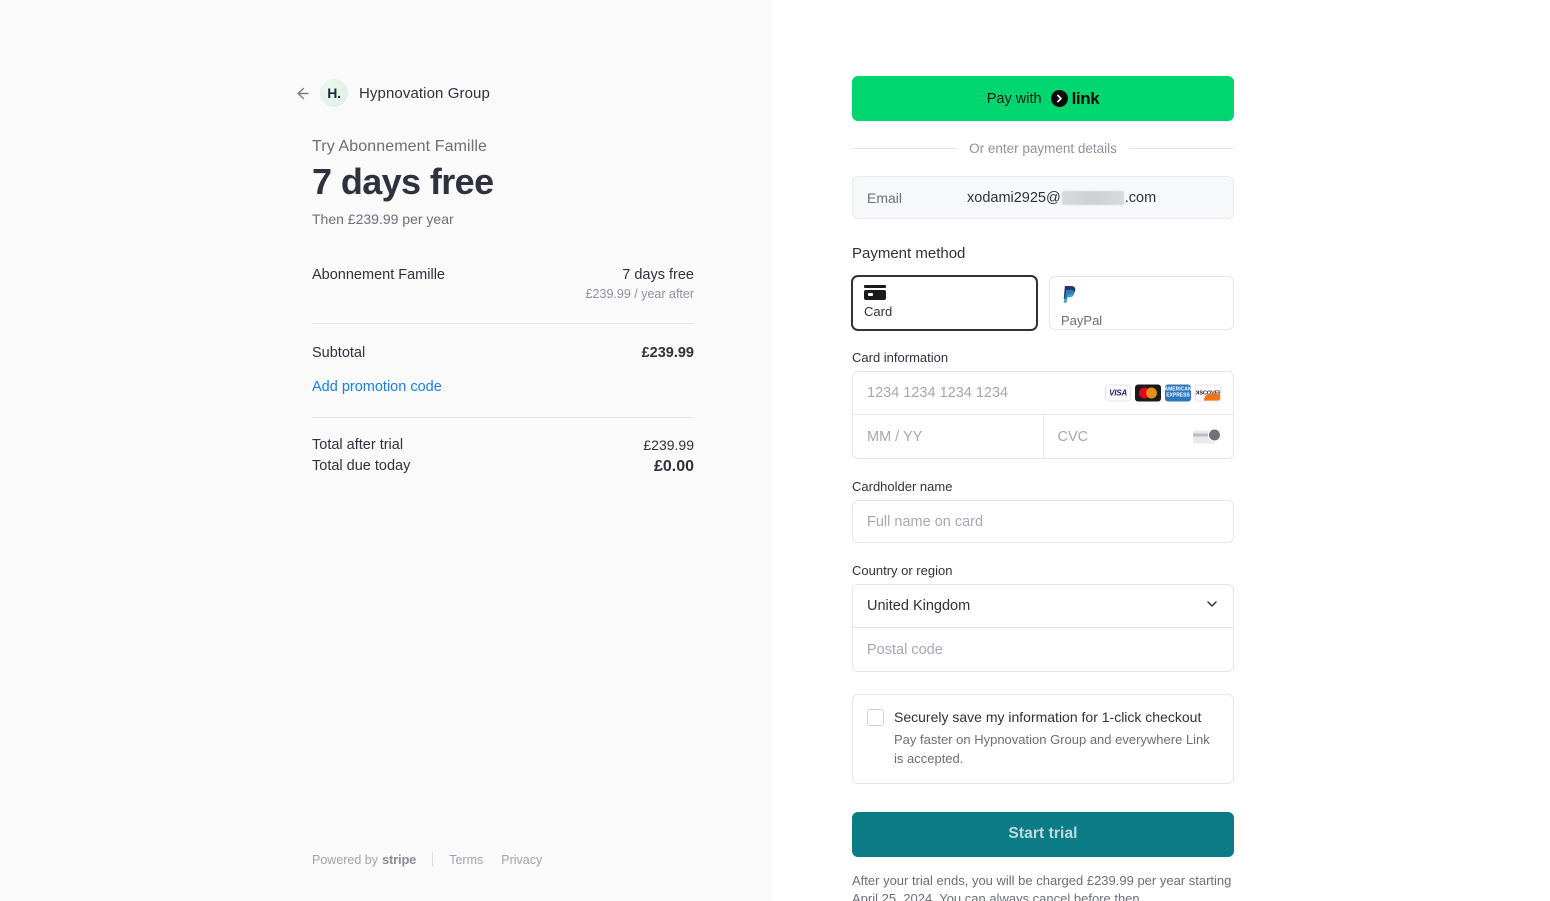  What do you see at coordinates (503, 445) in the screenshot?
I see `total-after-trial-row: Total after trial £239.99` at bounding box center [503, 445].